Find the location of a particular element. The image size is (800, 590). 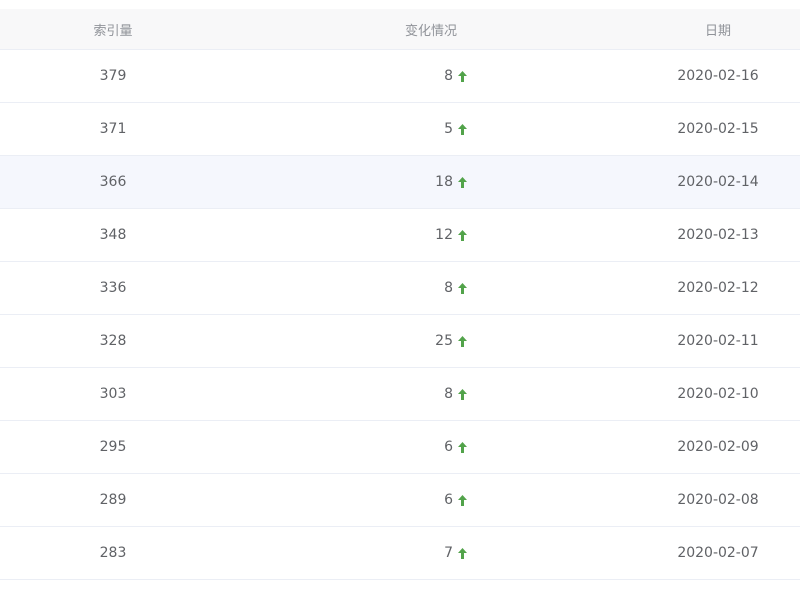

table-row: 328 25 2020-02-11 is located at coordinates (400, 341).